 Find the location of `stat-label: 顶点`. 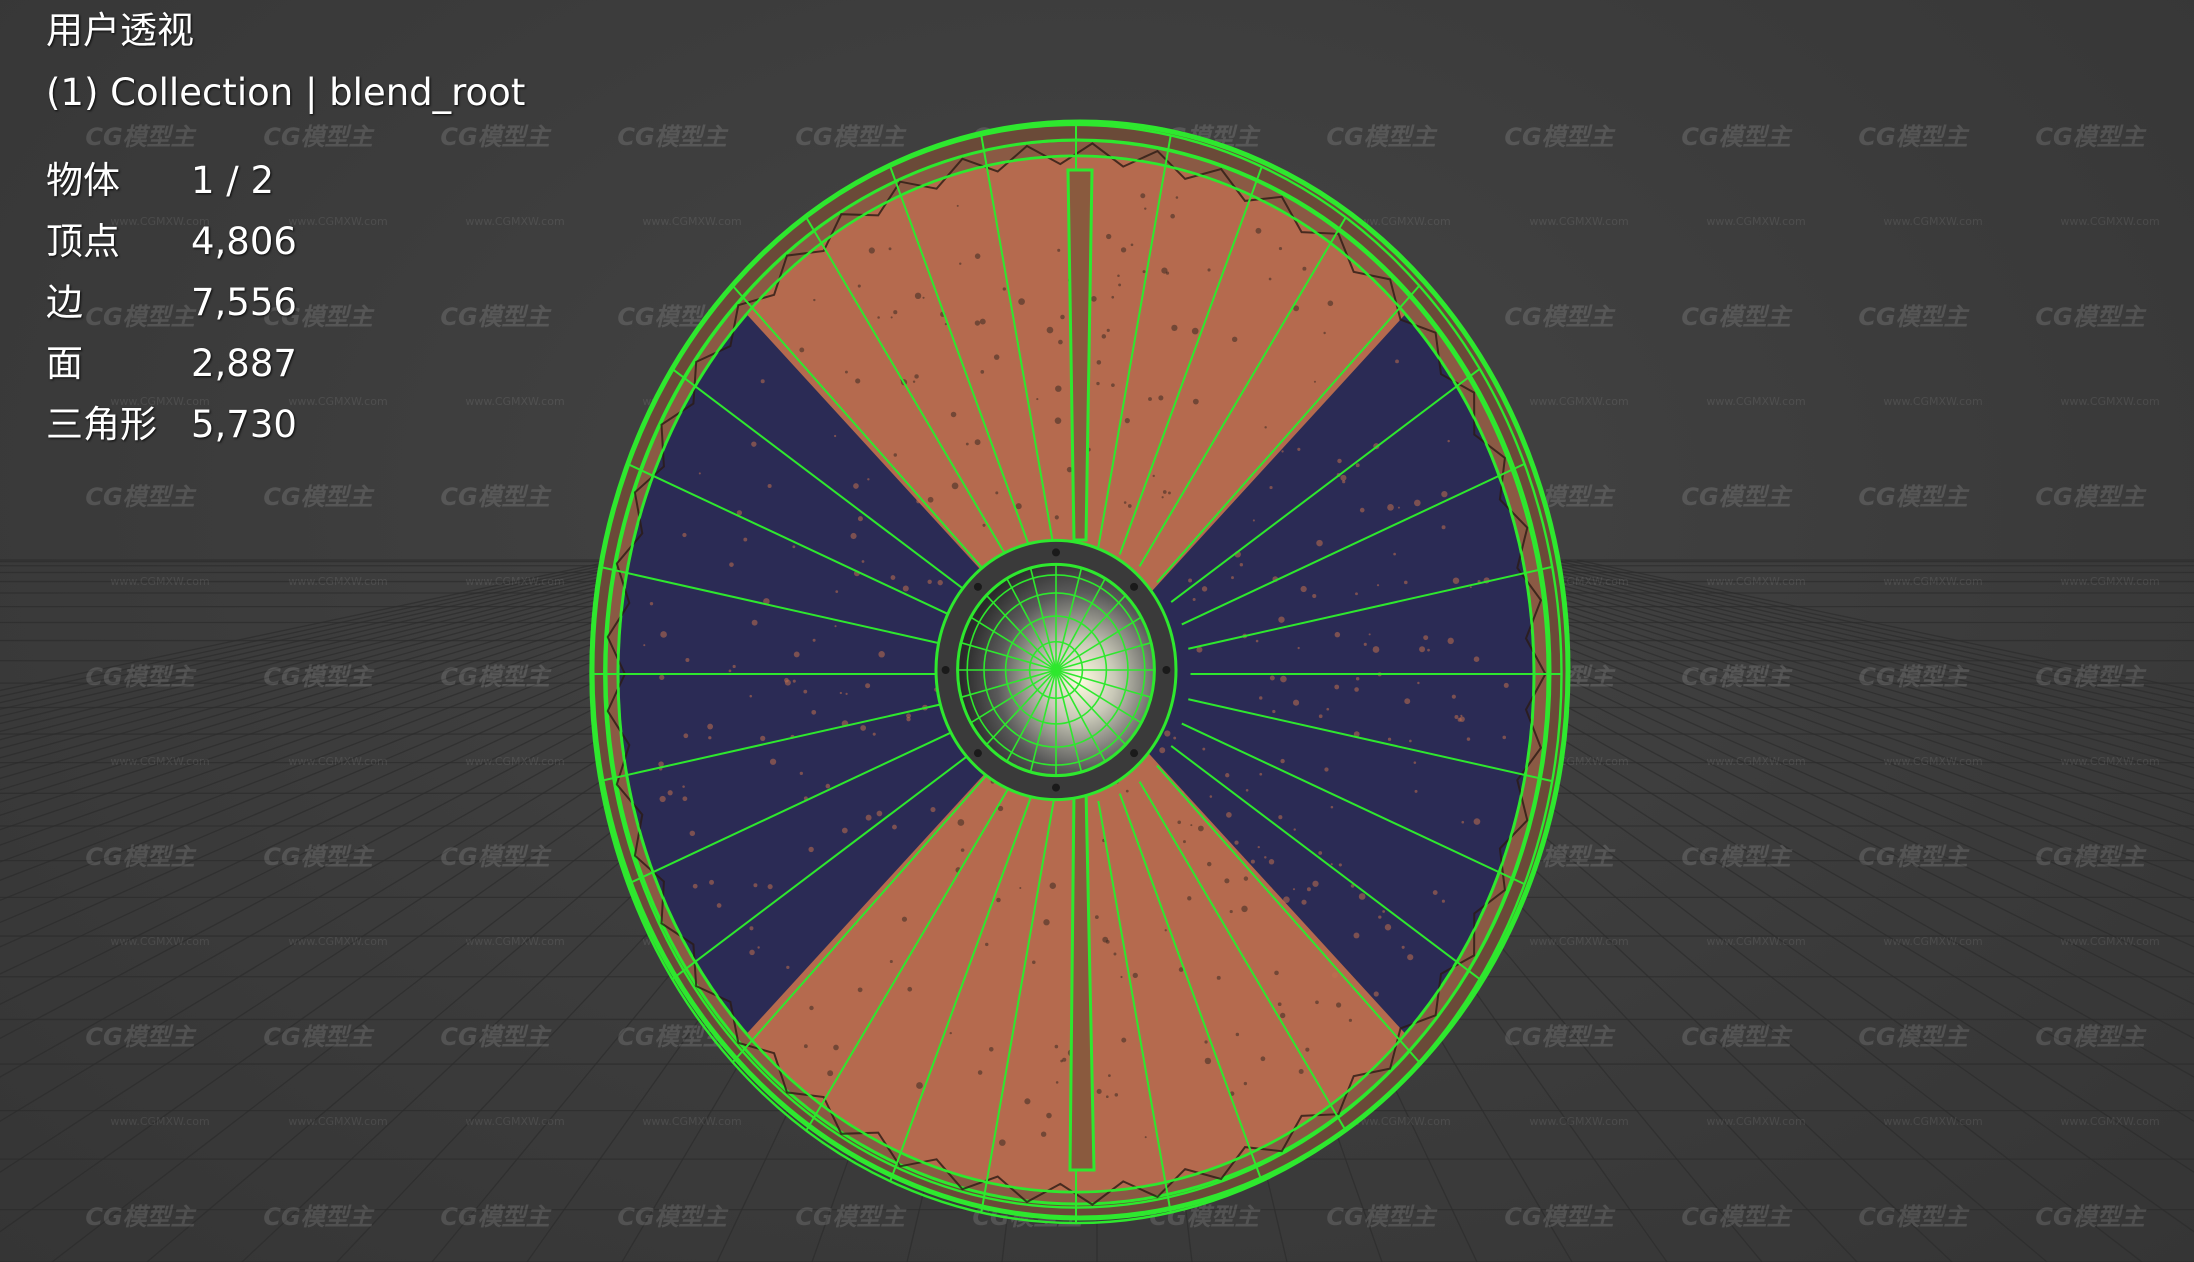

stat-label: 顶点 is located at coordinates (83, 241).